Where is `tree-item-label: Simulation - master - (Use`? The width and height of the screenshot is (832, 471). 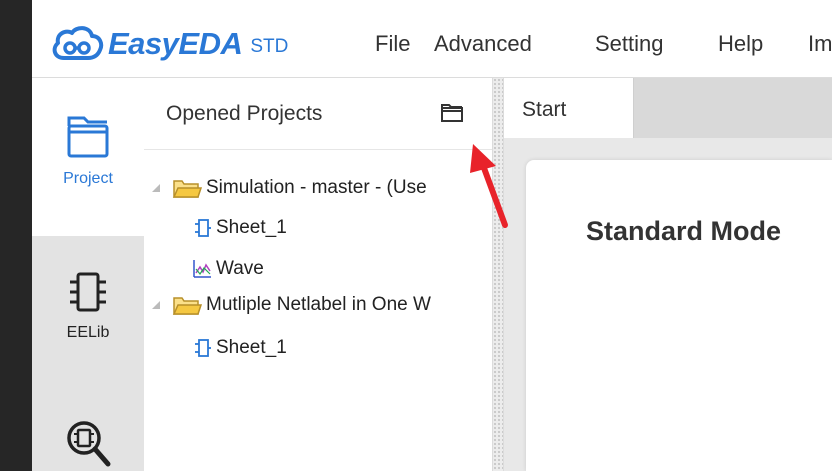 tree-item-label: Simulation - master - (Use is located at coordinates (316, 187).